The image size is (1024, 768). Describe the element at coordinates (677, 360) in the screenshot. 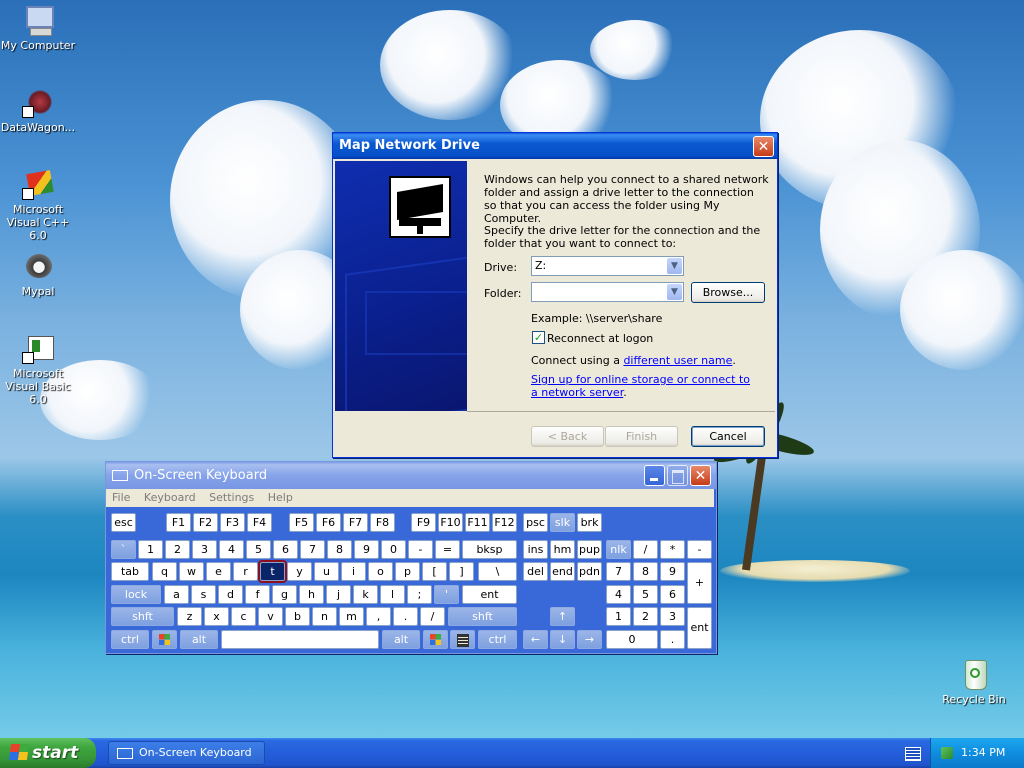

I see `different-user-name-link: different user name` at that location.